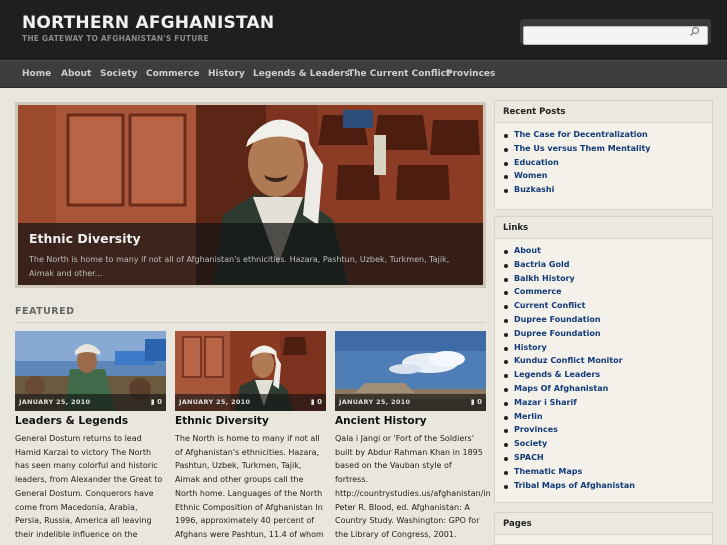 Image resolution: width=727 pixels, height=545 pixels. I want to click on sidebar-link: Society, so click(607, 446).